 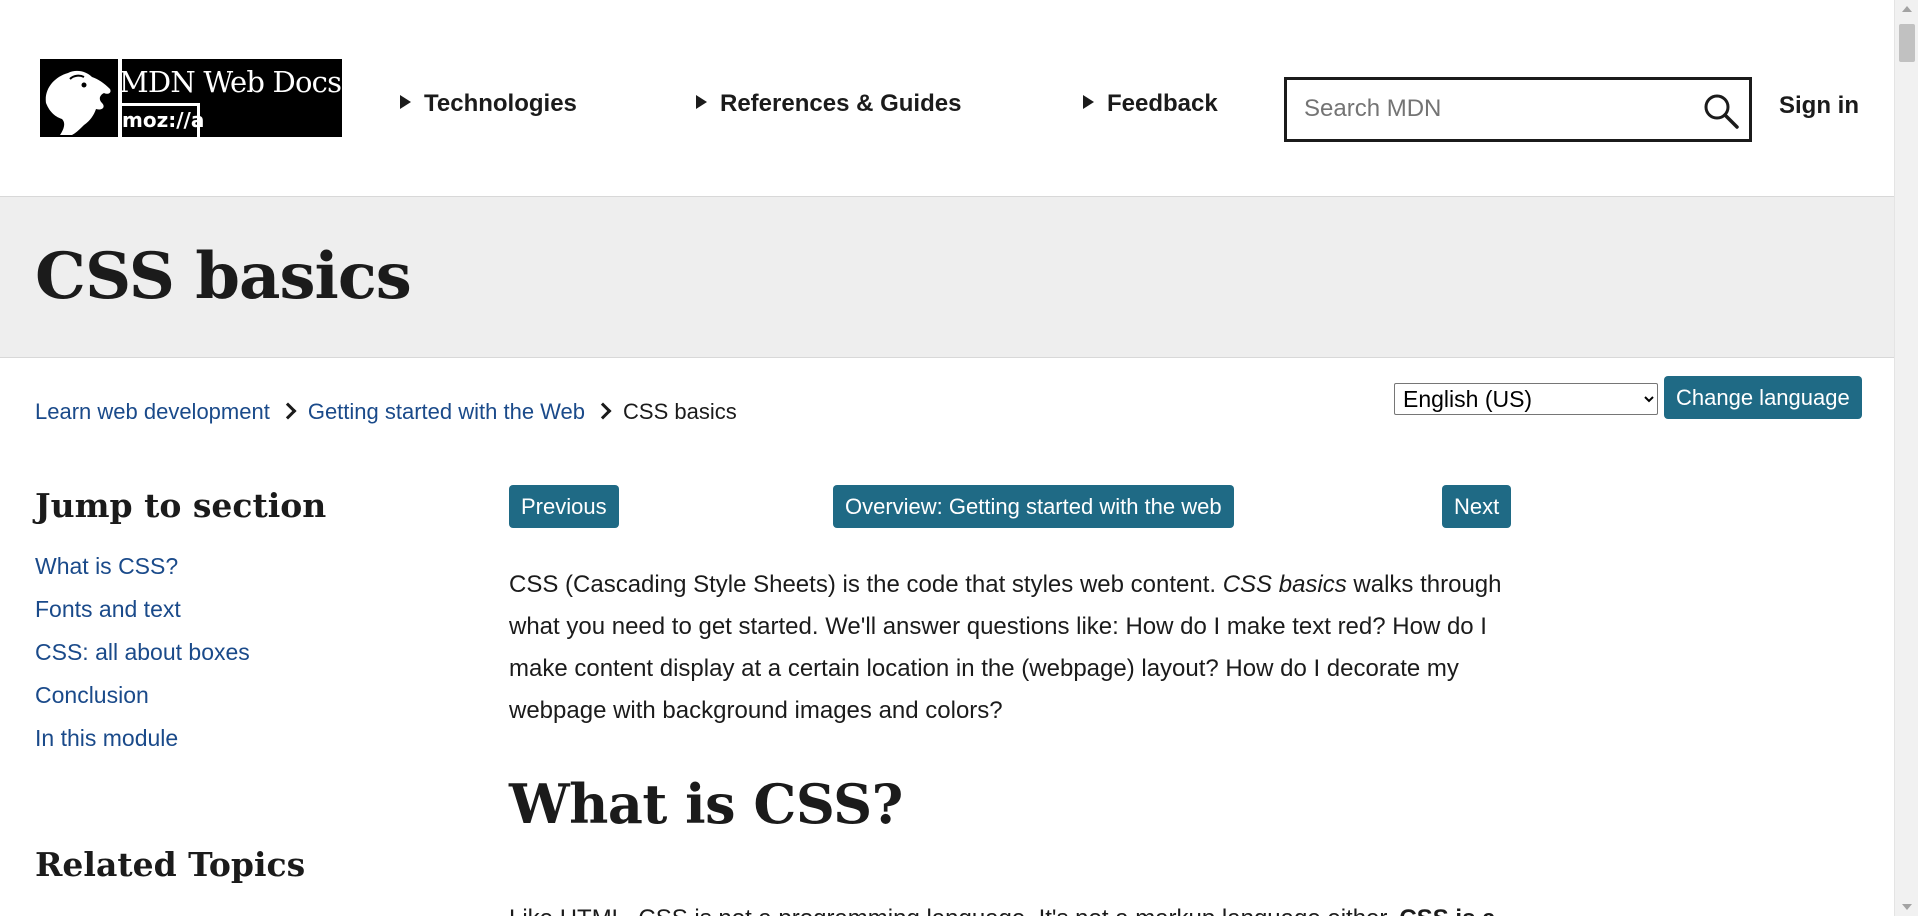 I want to click on nav-technologies-label: Technologies, so click(x=500, y=103).